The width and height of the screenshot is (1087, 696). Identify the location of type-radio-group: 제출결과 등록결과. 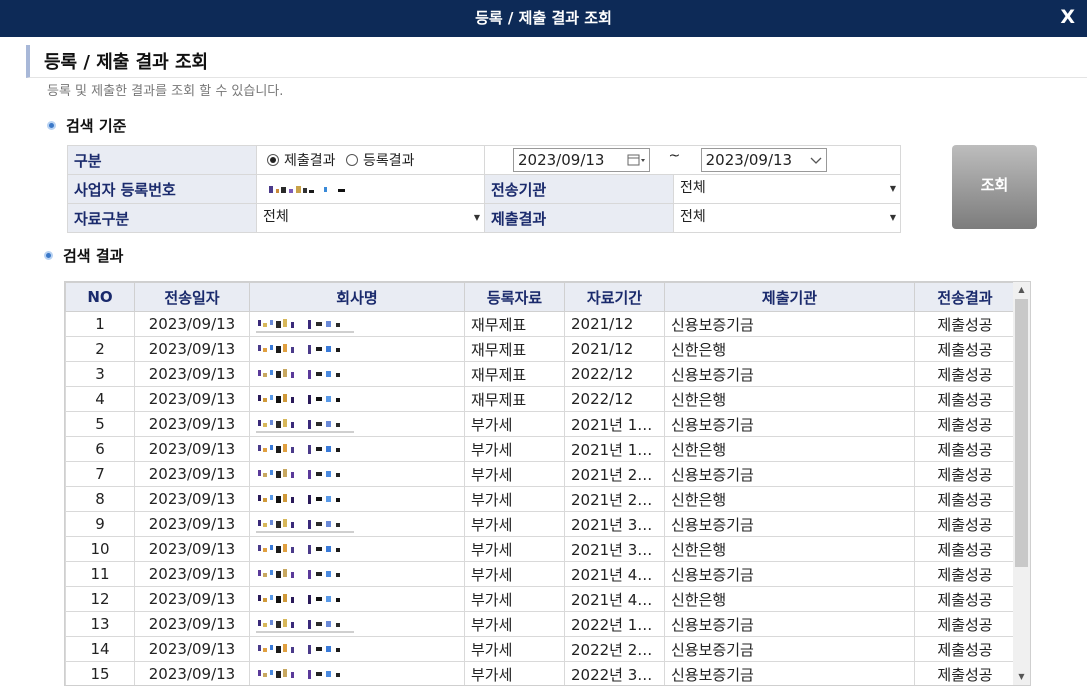
(370, 160).